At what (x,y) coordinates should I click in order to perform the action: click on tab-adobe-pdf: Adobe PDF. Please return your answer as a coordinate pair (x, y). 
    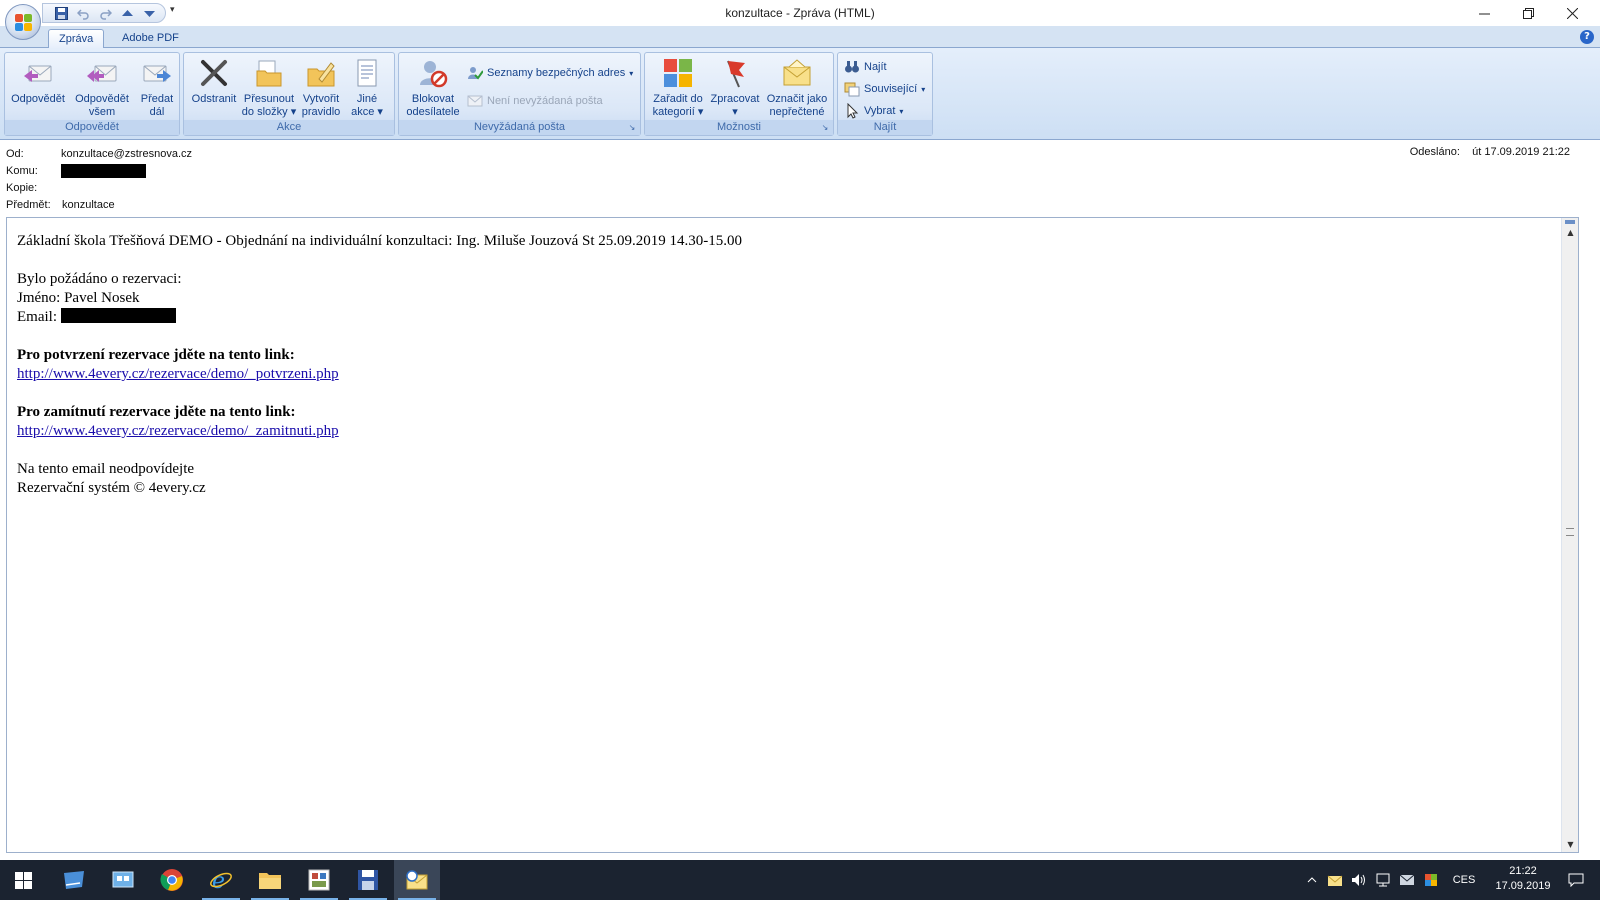
    Looking at the image, I should click on (150, 39).